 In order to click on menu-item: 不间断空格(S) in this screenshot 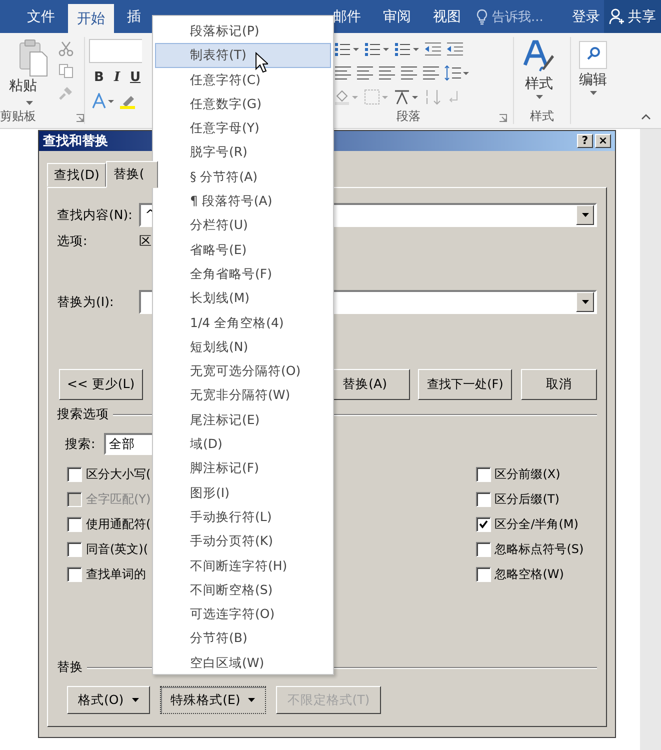, I will do `click(243, 590)`.